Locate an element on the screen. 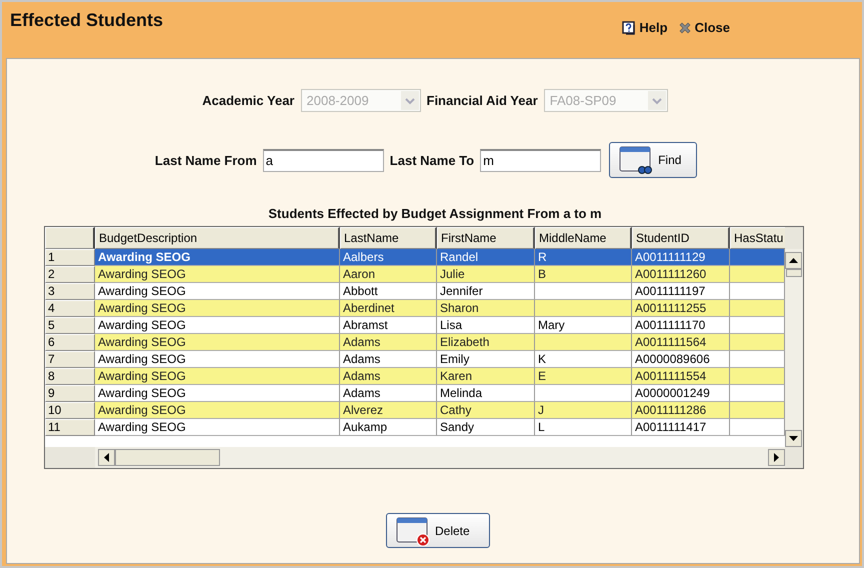 The height and width of the screenshot is (568, 864). input-field: a is located at coordinates (323, 160).